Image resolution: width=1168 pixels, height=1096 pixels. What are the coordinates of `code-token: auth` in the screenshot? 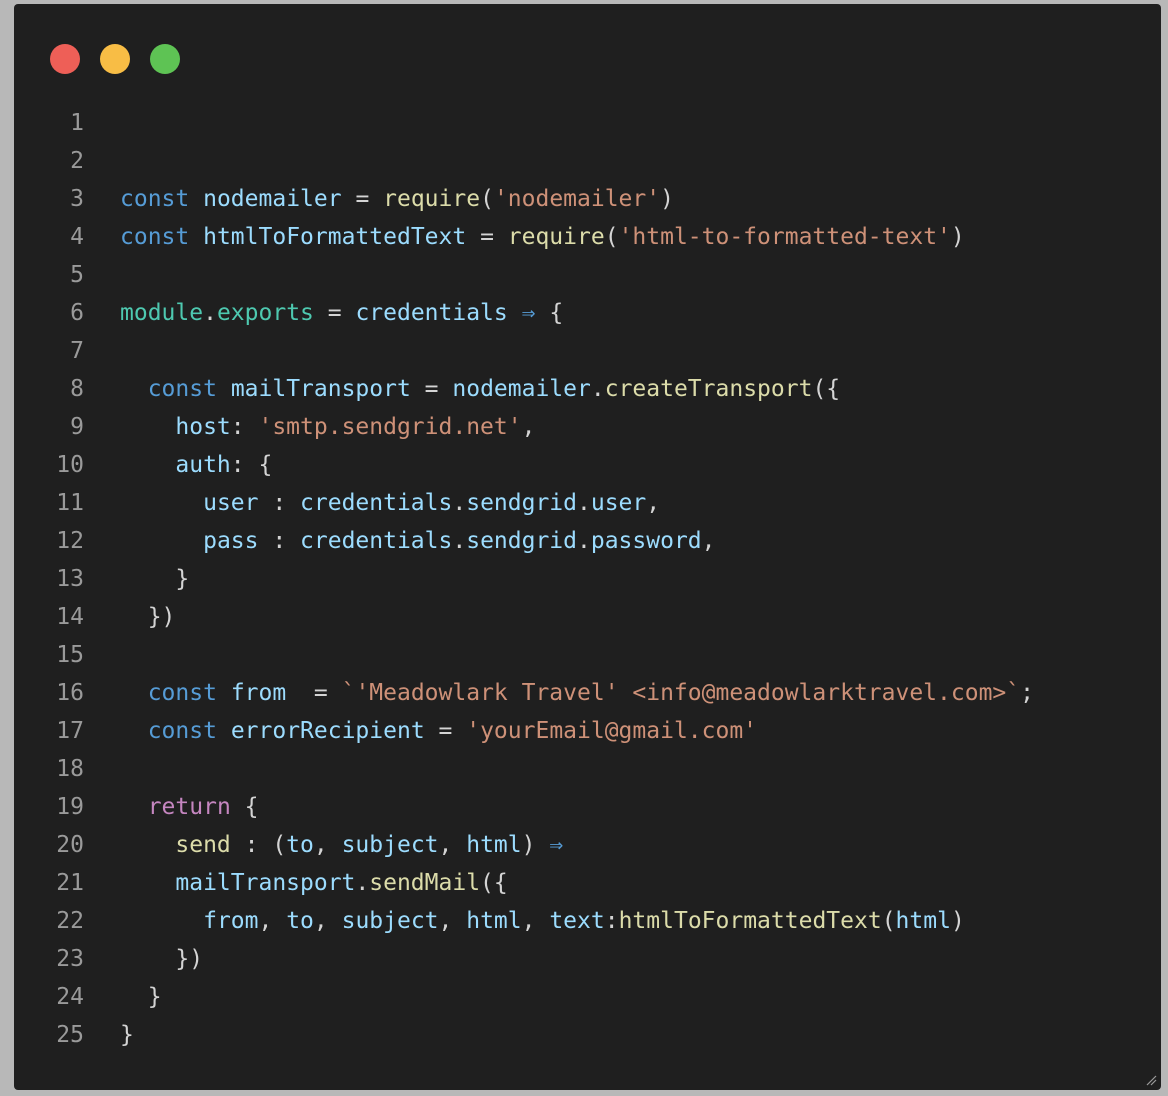 It's located at (203, 465).